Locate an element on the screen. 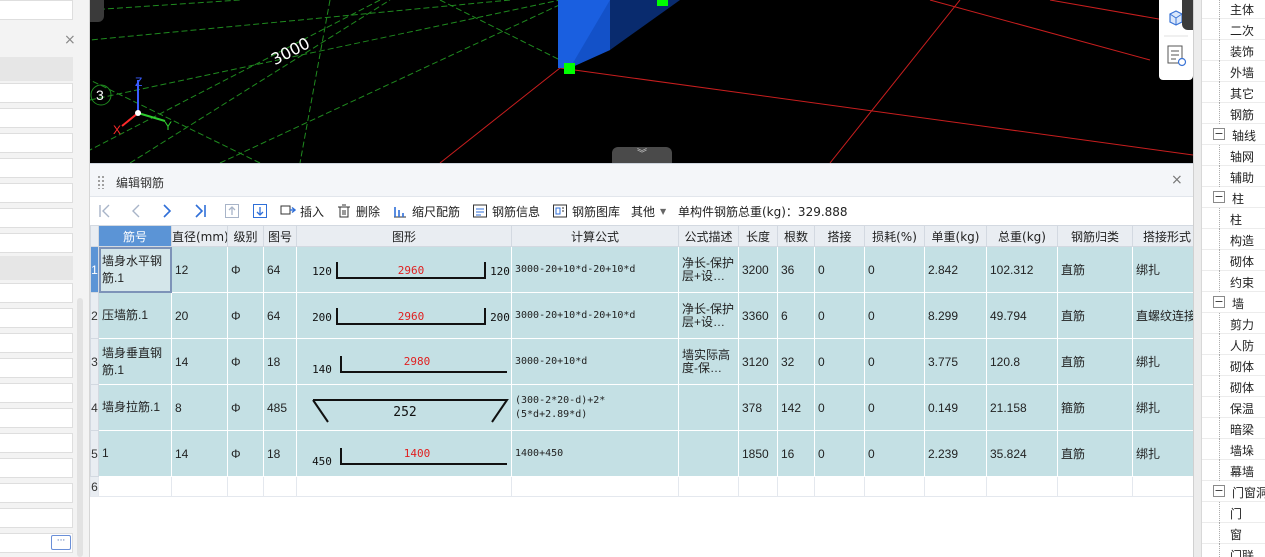  tree-item: 钢筋 is located at coordinates (1233, 113).